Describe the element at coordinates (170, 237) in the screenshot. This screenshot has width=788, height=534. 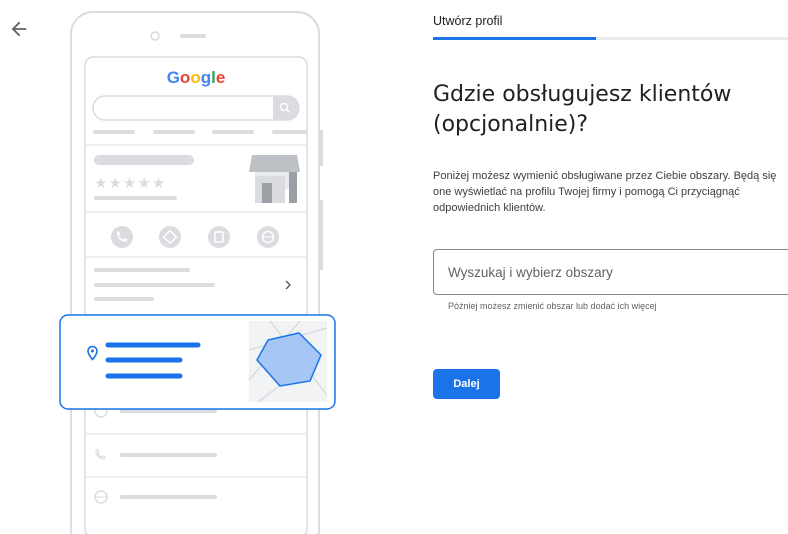
I see `mock-directions-icon` at that location.